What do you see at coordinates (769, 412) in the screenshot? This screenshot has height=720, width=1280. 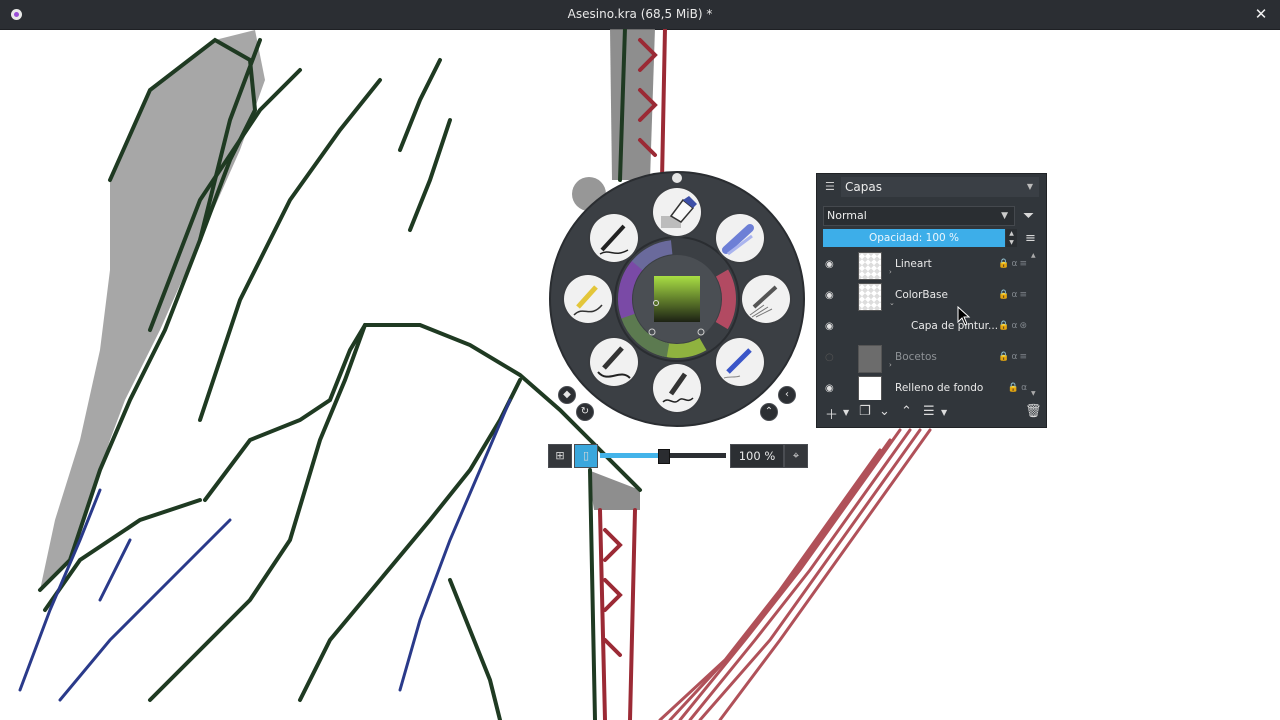 I see `chevron-up-icon: ⌃` at bounding box center [769, 412].